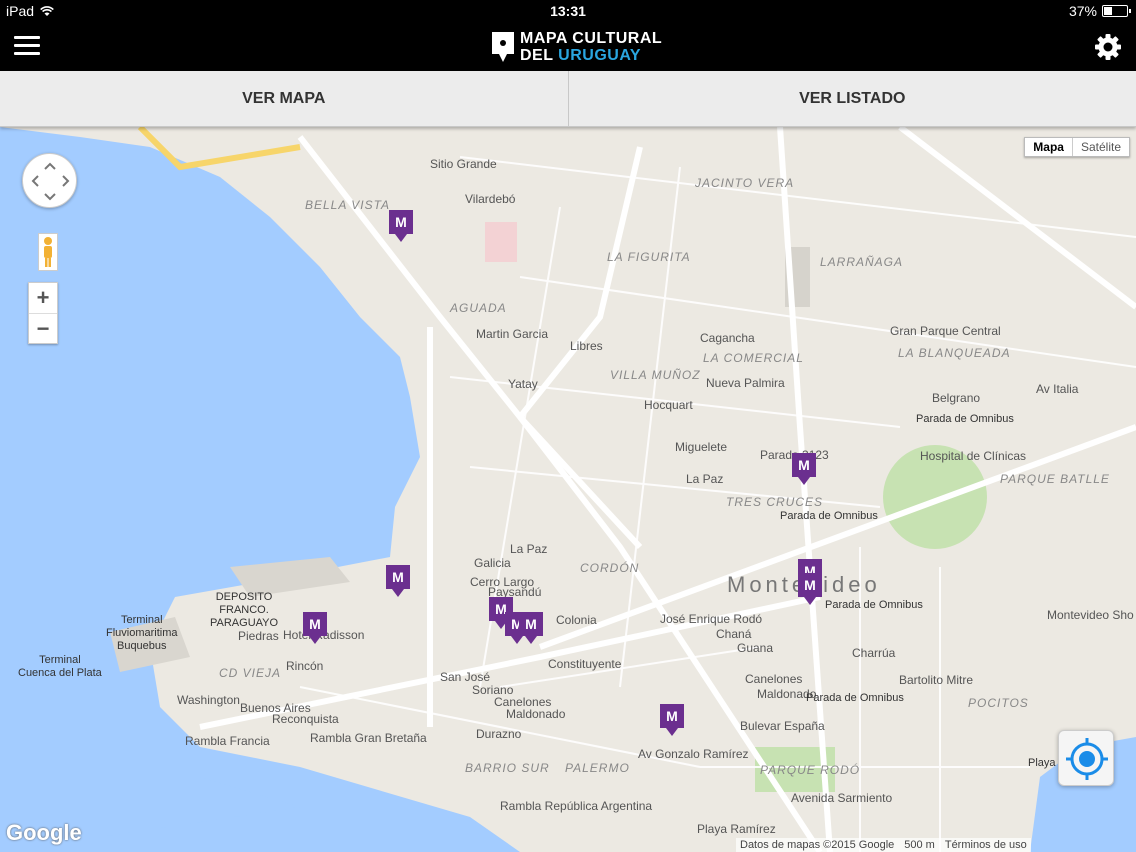  What do you see at coordinates (1049, 147) in the screenshot?
I see `map-type-map-button: Mapa` at bounding box center [1049, 147].